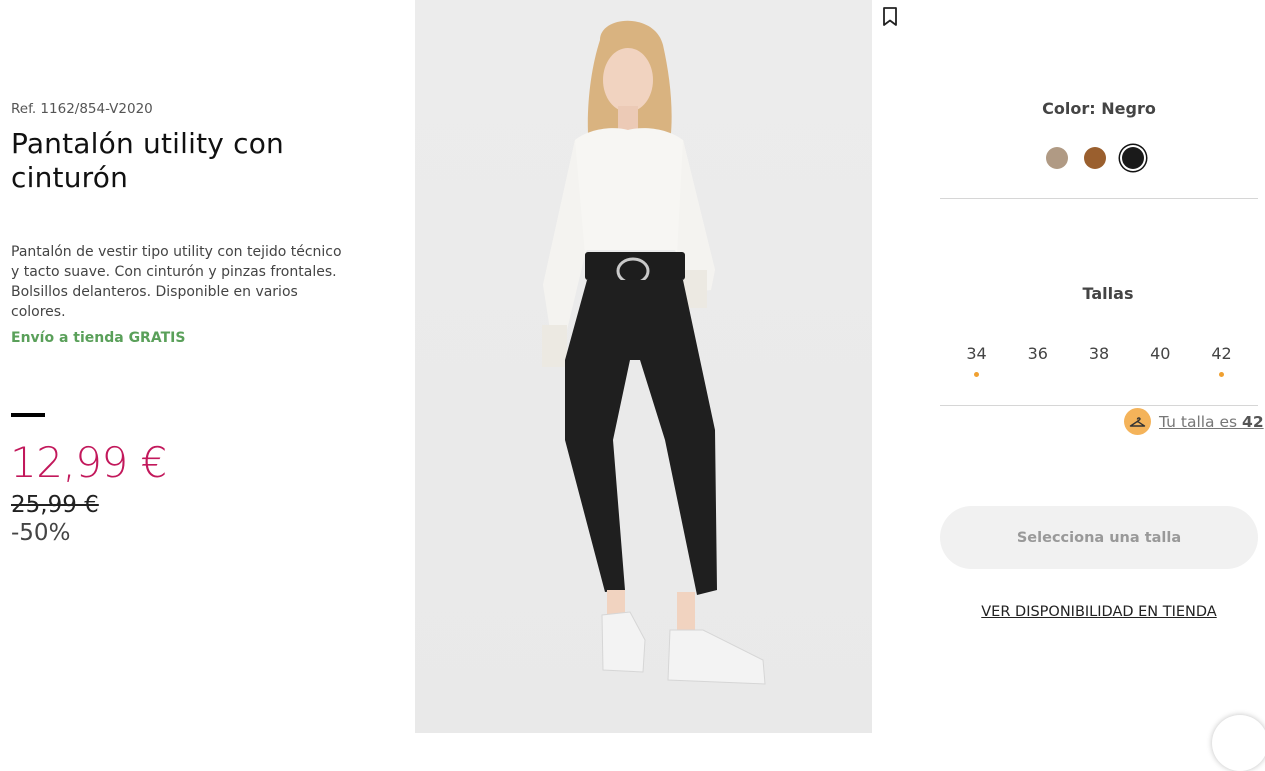 The width and height of the screenshot is (1265, 771). I want to click on size-advisor: Tu talla es 42, so click(1194, 421).